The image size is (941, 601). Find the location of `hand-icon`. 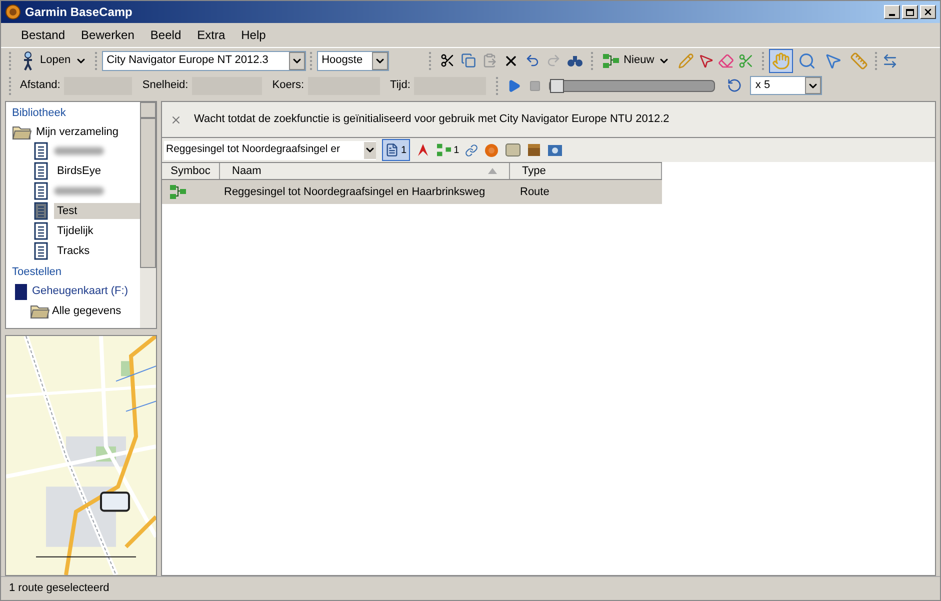

hand-icon is located at coordinates (781, 61).